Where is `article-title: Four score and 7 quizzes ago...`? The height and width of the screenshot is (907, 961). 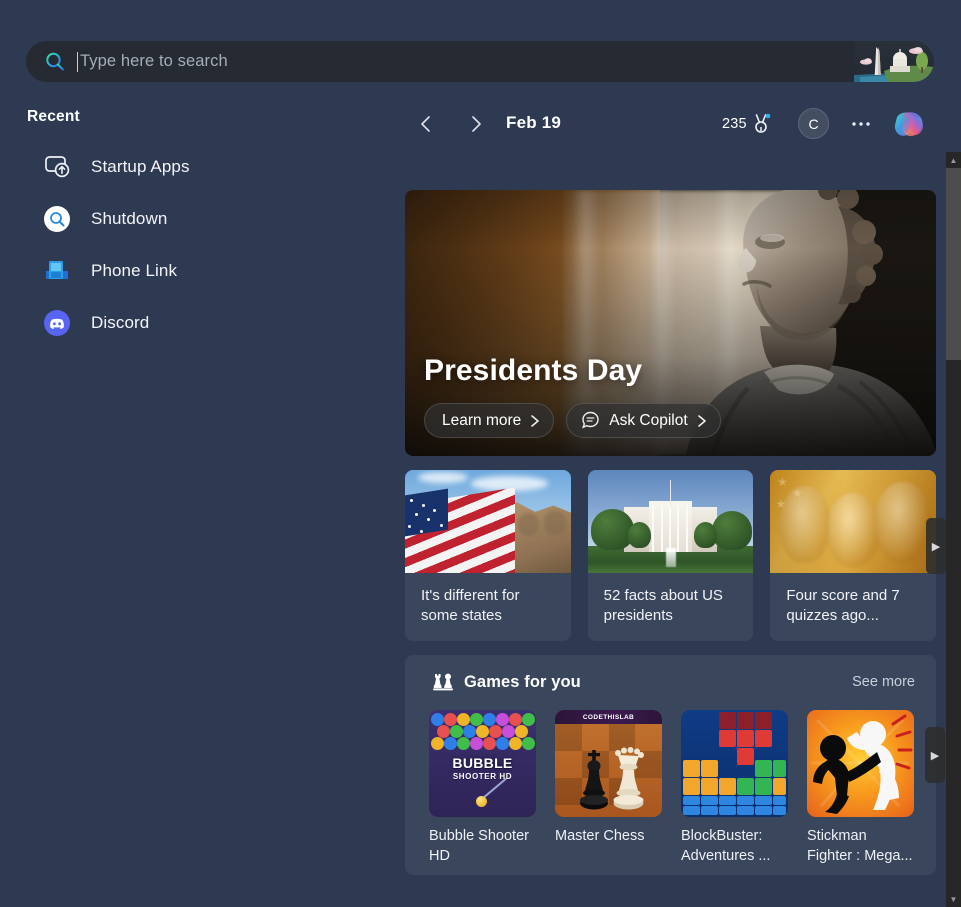 article-title: Four score and 7 quizzes ago... is located at coordinates (843, 605).